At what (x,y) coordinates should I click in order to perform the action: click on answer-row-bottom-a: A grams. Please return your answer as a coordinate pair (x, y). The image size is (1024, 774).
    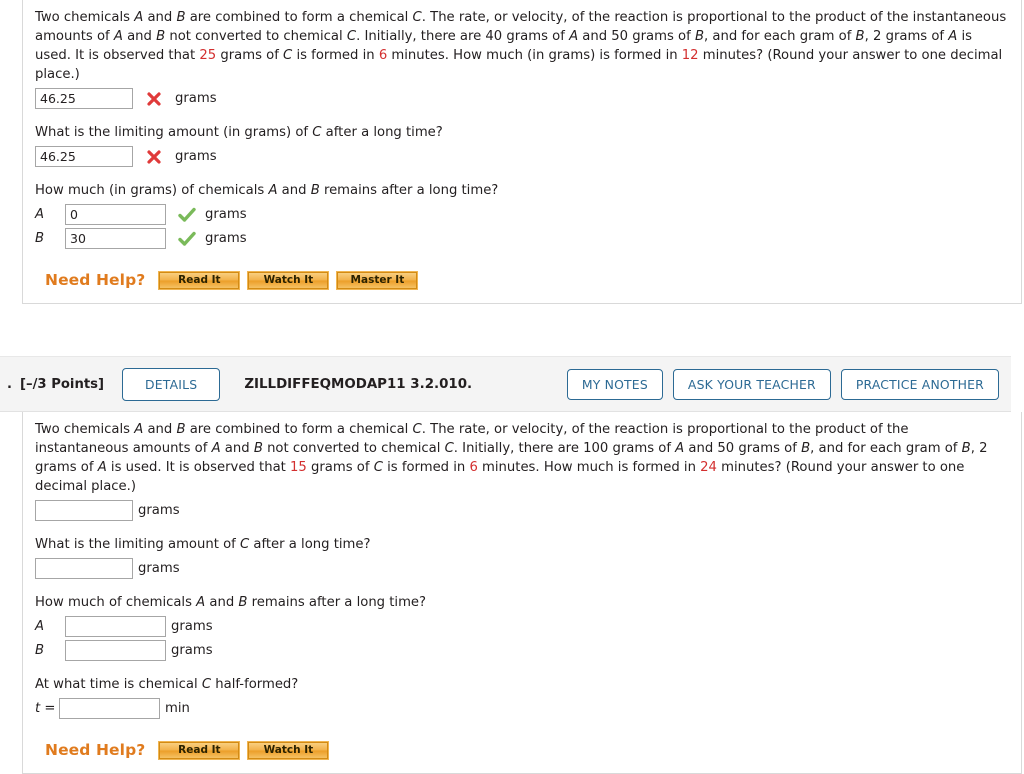
    Looking at the image, I should click on (522, 626).